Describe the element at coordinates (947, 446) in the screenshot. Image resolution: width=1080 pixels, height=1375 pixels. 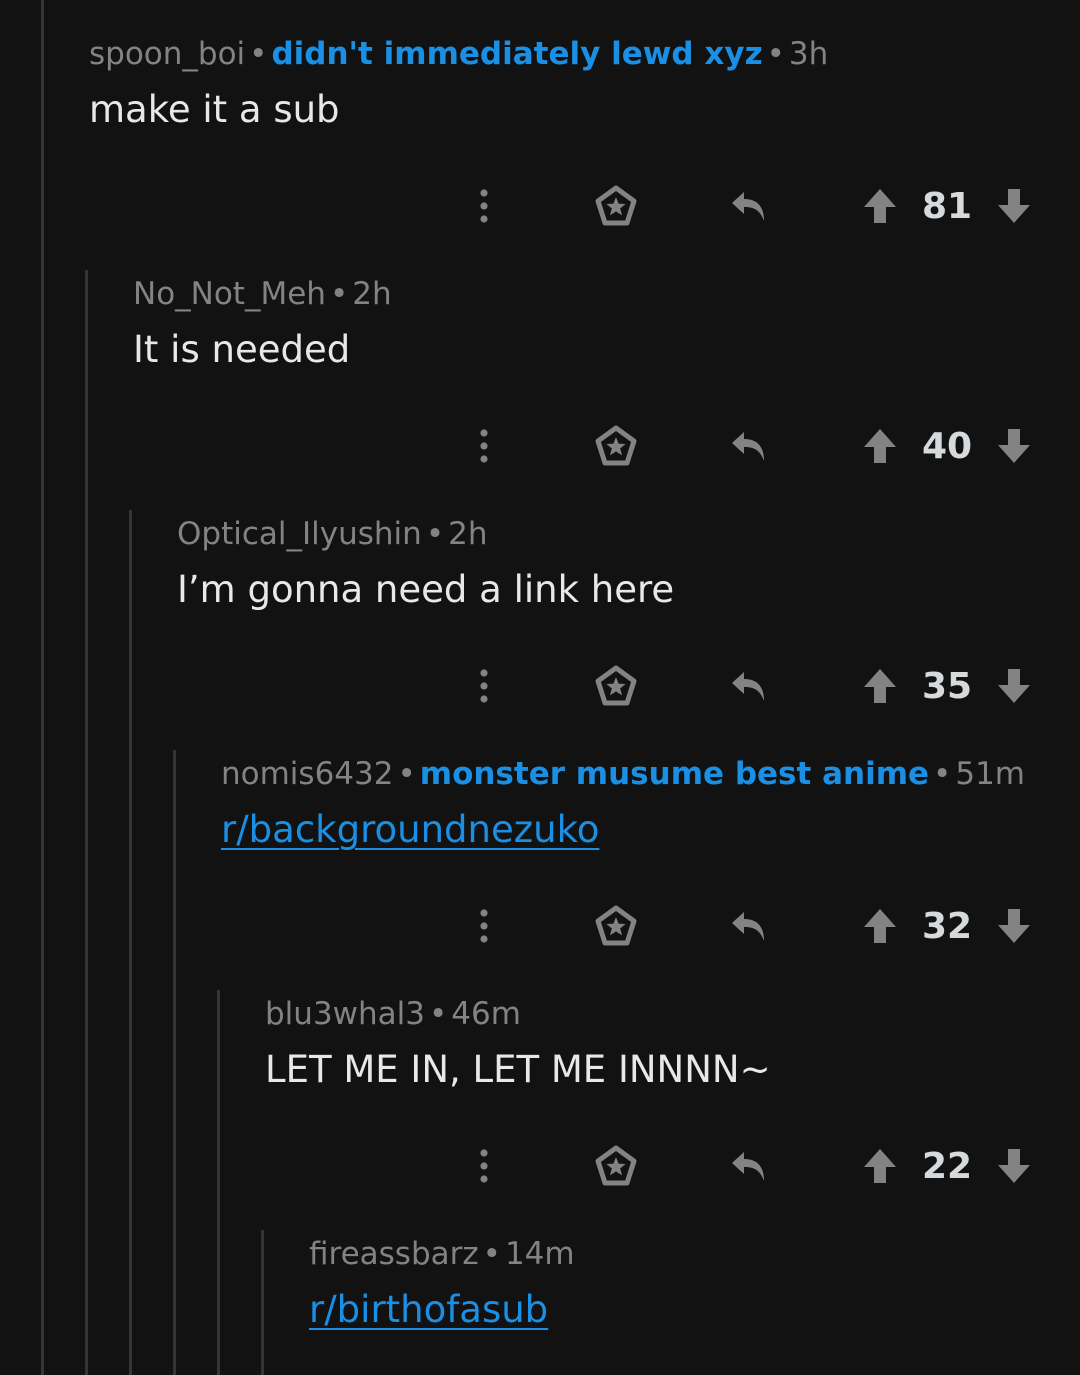
I see `vote-score: 40` at that location.